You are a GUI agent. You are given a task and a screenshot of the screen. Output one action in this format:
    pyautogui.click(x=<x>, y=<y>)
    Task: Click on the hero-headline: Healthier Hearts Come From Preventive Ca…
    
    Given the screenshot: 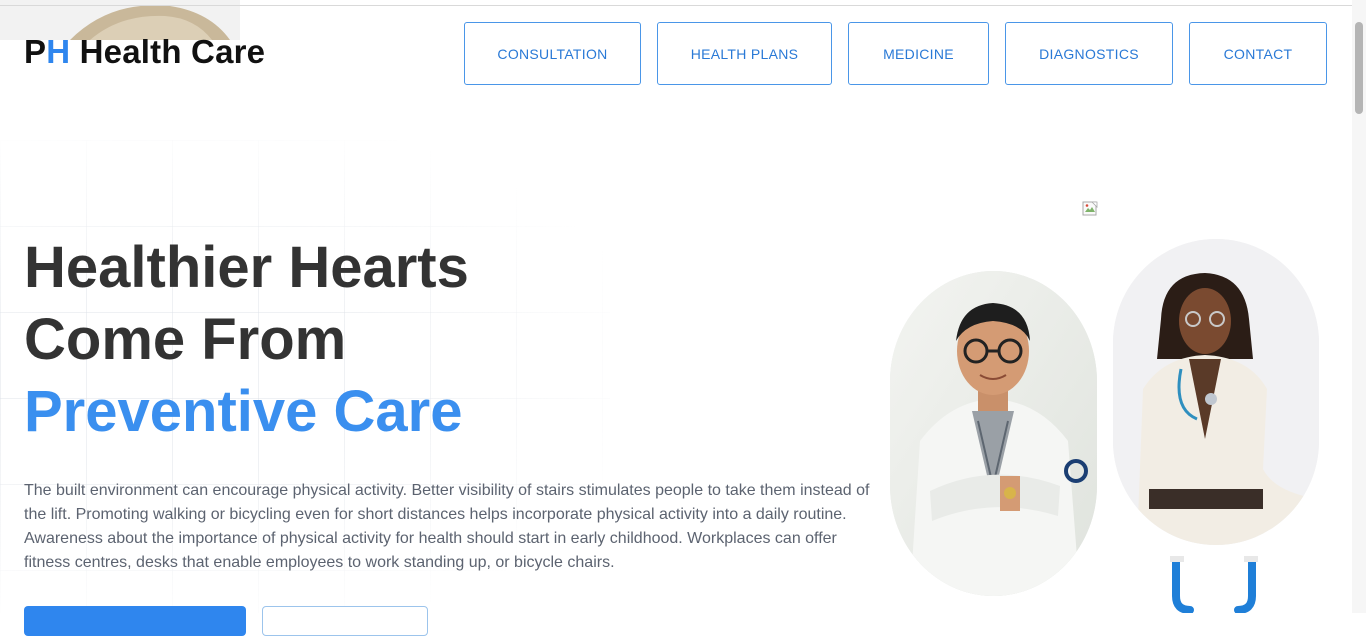 What is the action you would take?
    pyautogui.click(x=246, y=340)
    